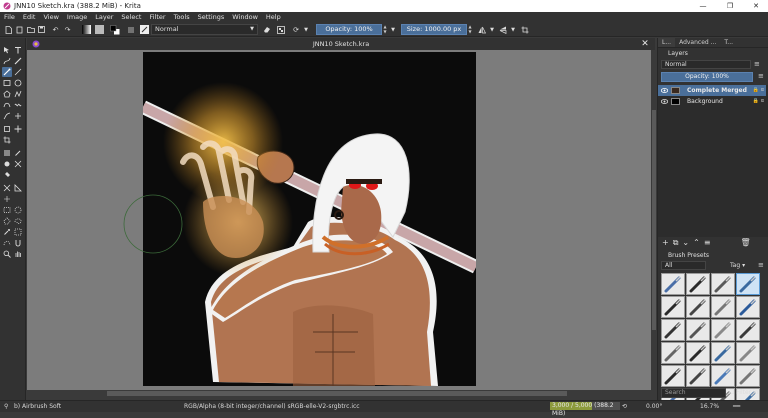 Image resolution: width=768 pixels, height=418 pixels. What do you see at coordinates (7, 221) in the screenshot?
I see `polygonal-selection-tool-icon` at bounding box center [7, 221].